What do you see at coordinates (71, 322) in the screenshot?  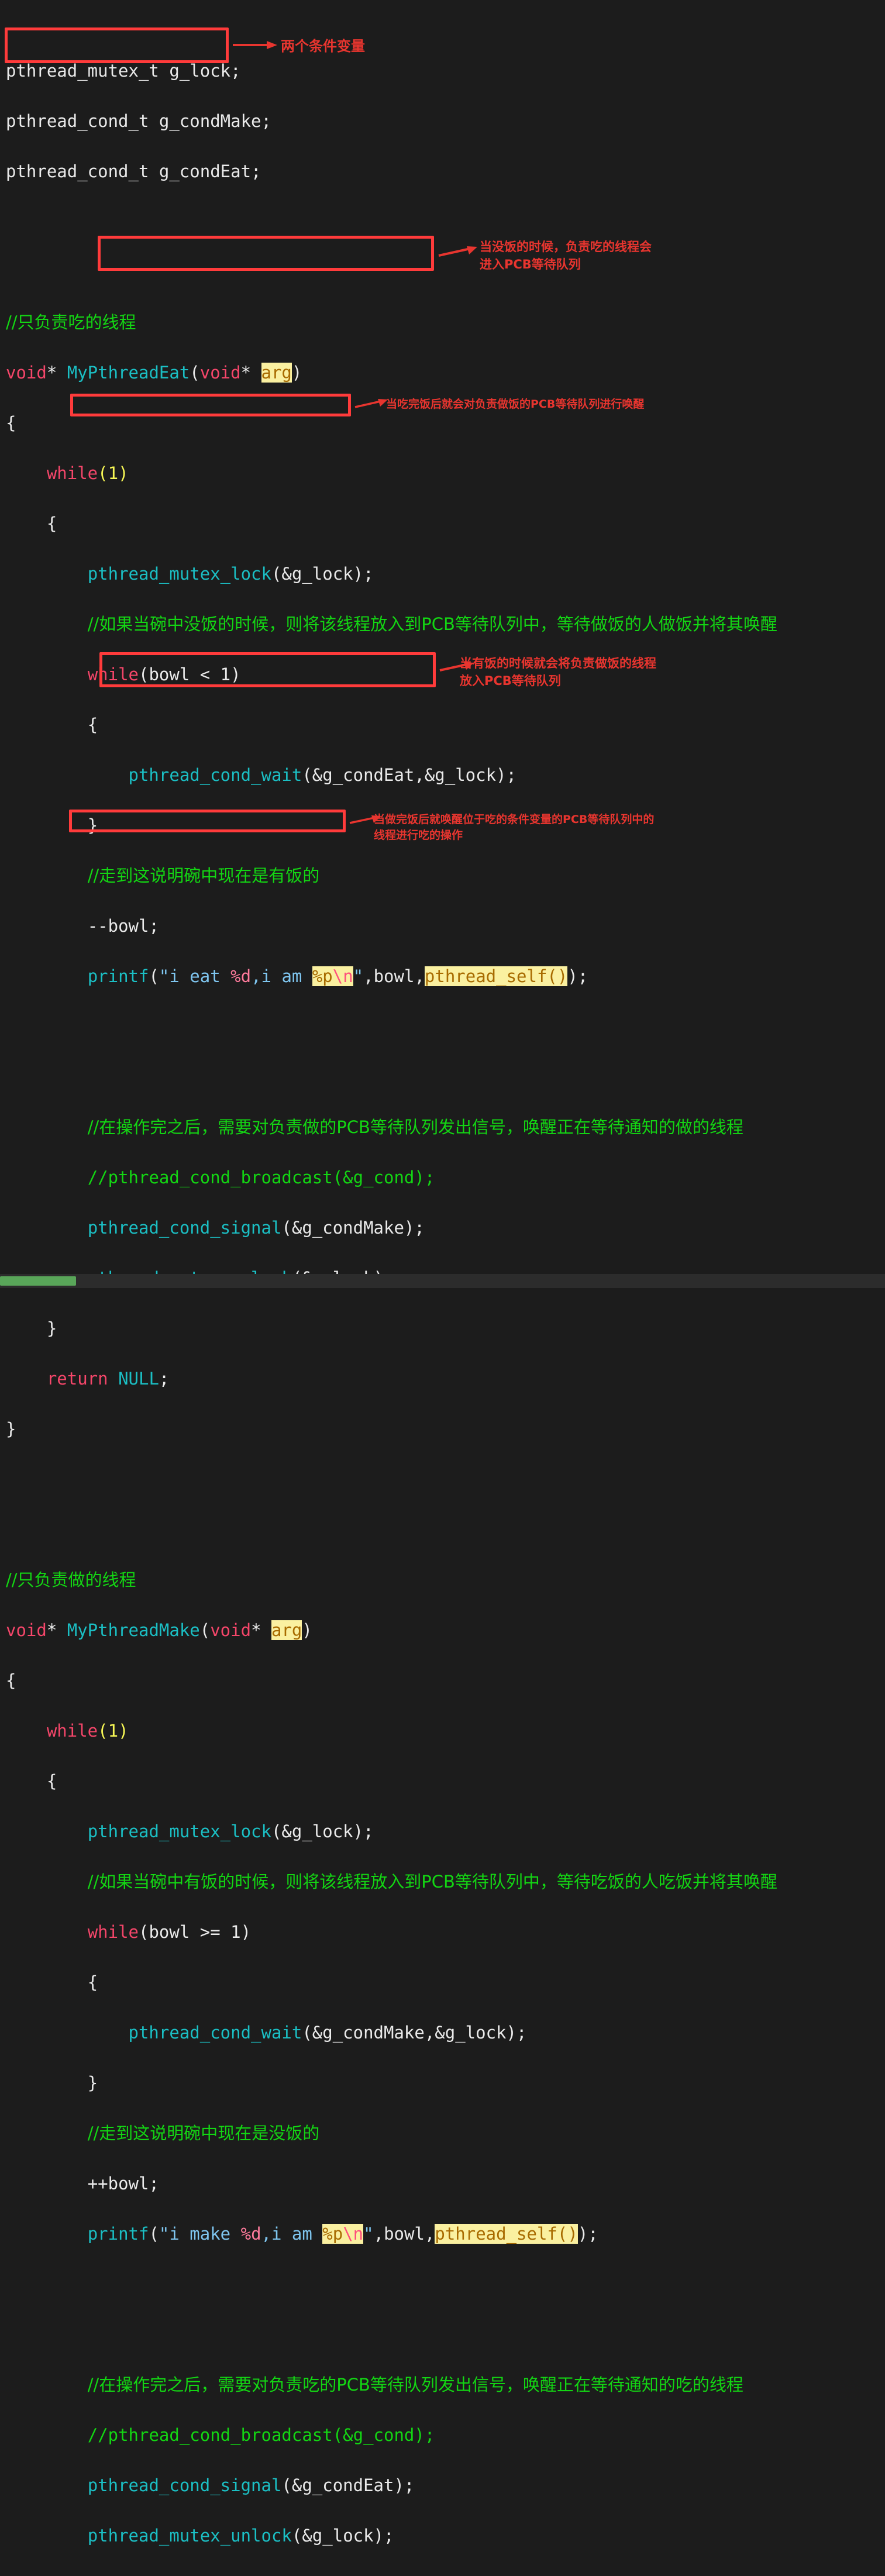 I see `comment-eat-thread: //只负责吃的线程` at bounding box center [71, 322].